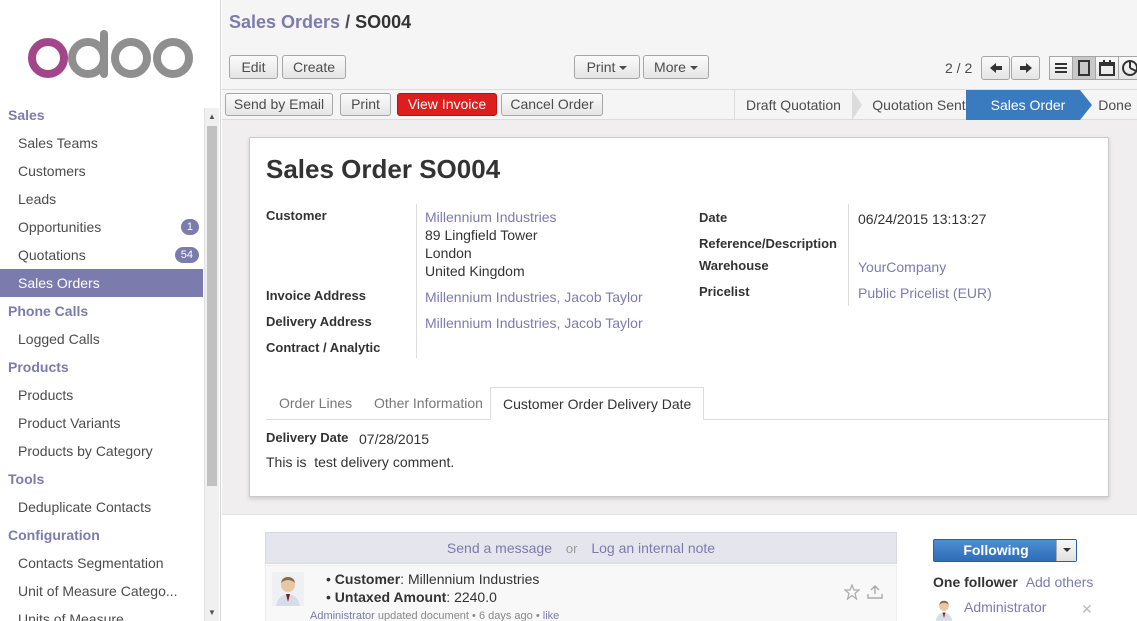 Image resolution: width=1137 pixels, height=621 pixels. I want to click on customer-link: Millennium Industries, so click(491, 217).